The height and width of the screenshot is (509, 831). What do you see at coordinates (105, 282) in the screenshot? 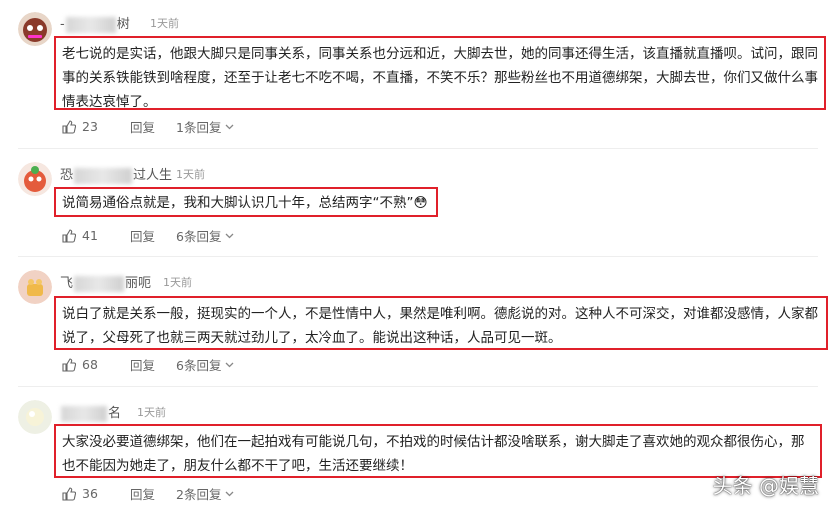
I see `user-name: 飞丽呃` at bounding box center [105, 282].